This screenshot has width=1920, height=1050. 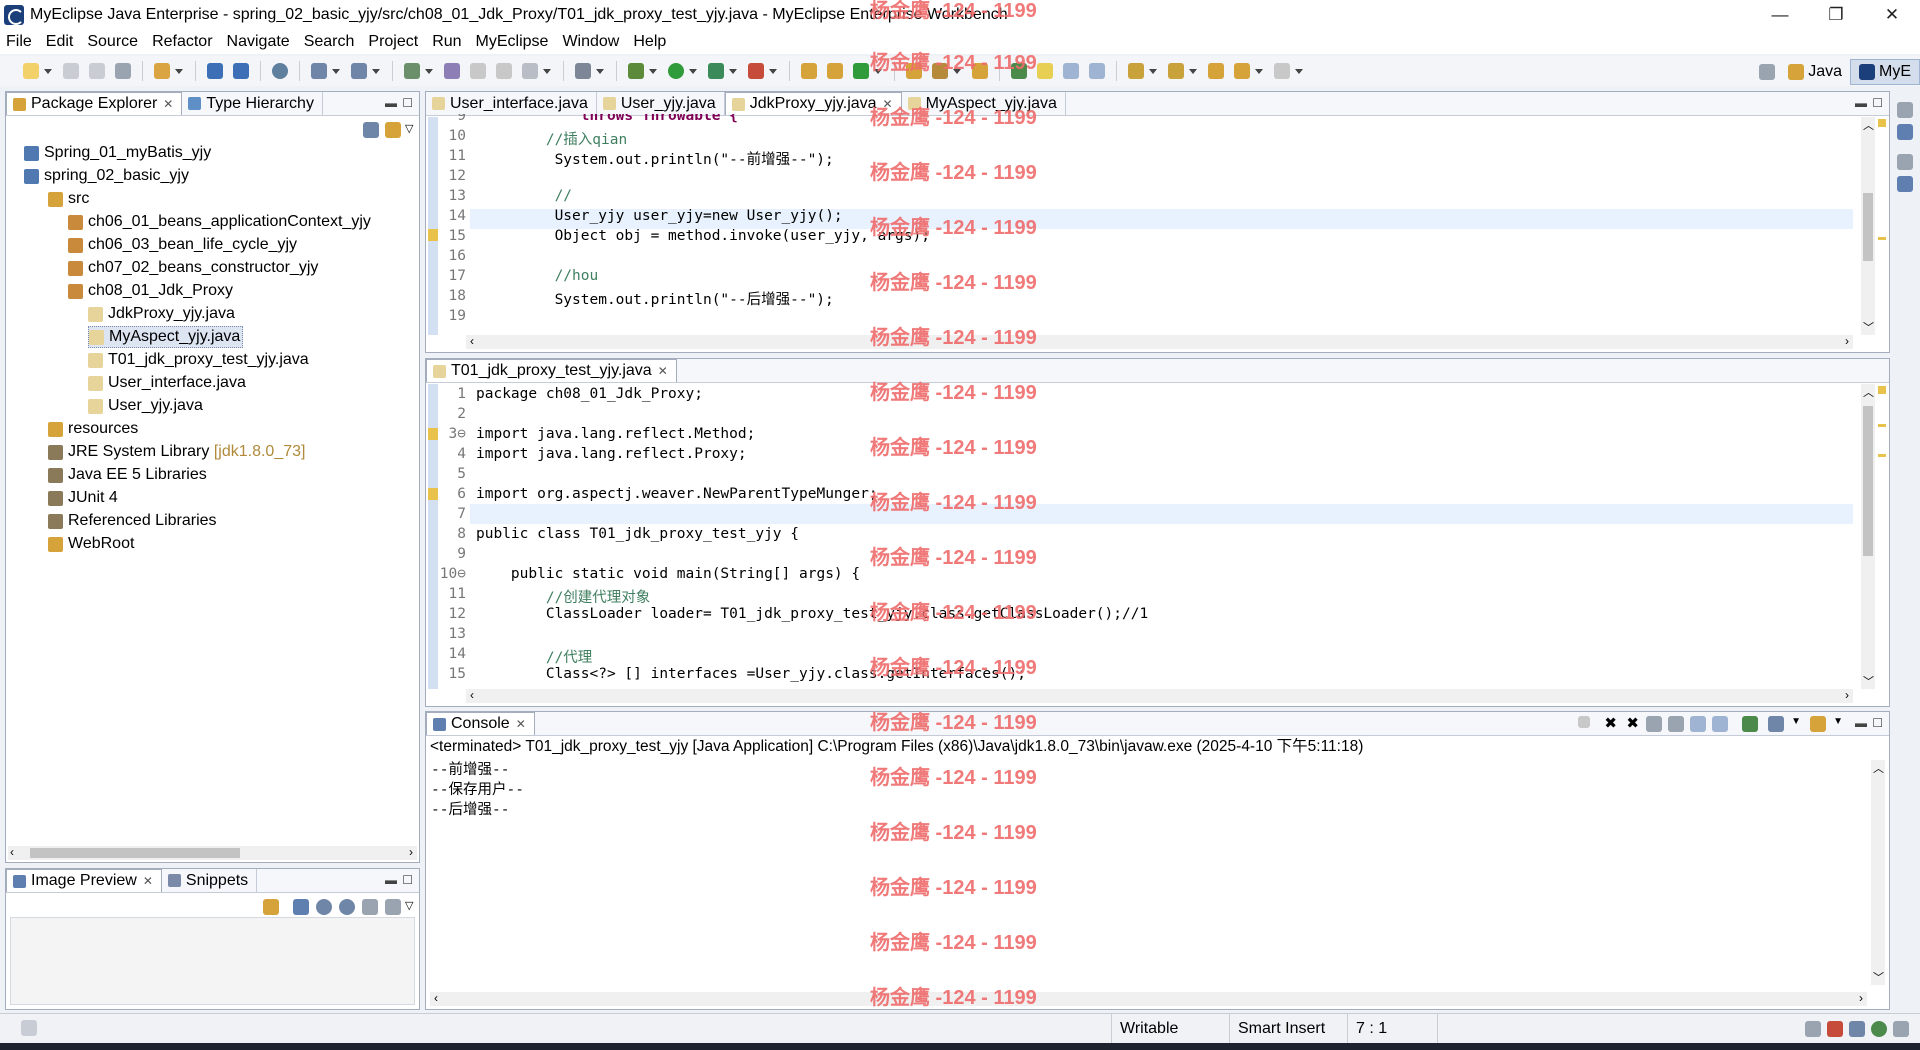 I want to click on display-console-dropdown-icon: ▼, so click(x=1796, y=721).